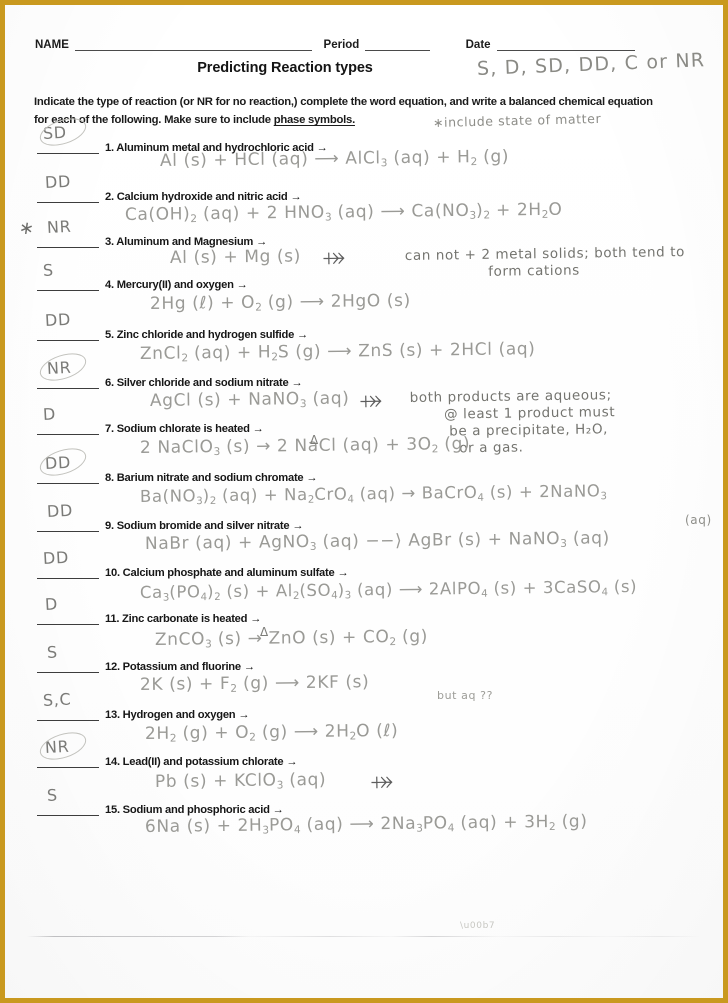  I want to click on scan-artifact-line, so click(364, 936).